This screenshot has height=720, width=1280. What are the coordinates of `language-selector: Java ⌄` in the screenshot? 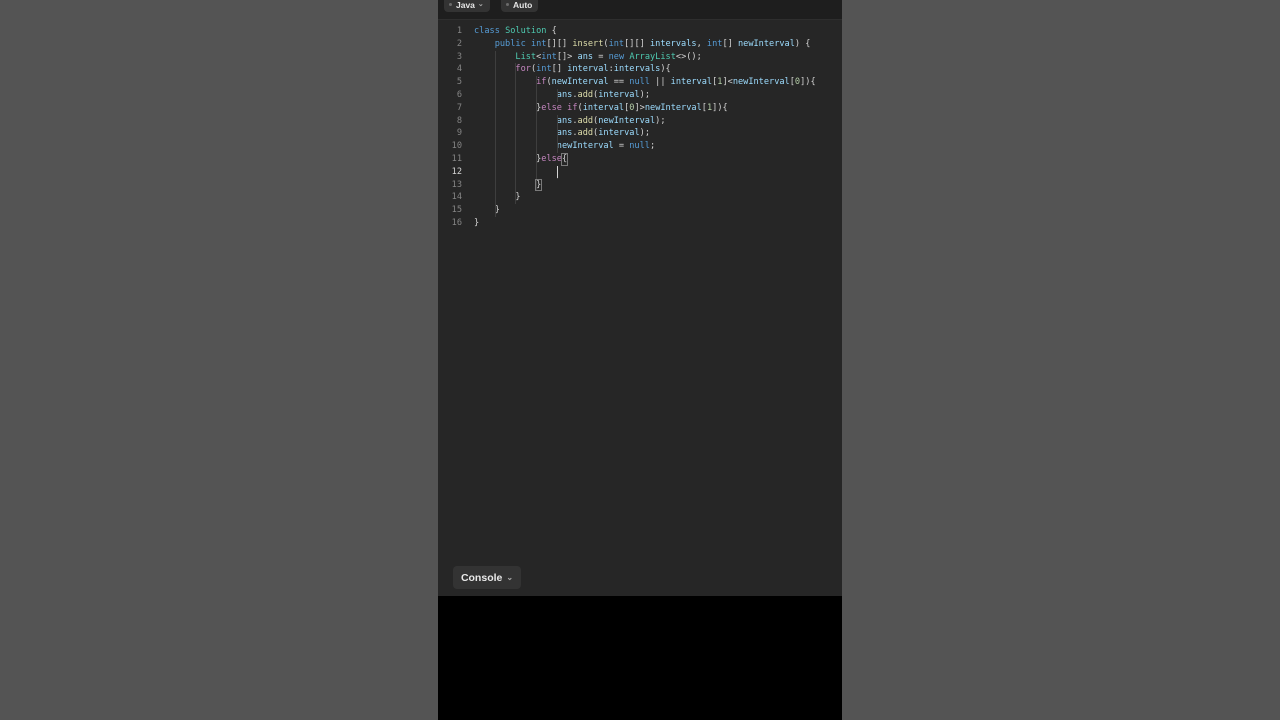 It's located at (467, 6).